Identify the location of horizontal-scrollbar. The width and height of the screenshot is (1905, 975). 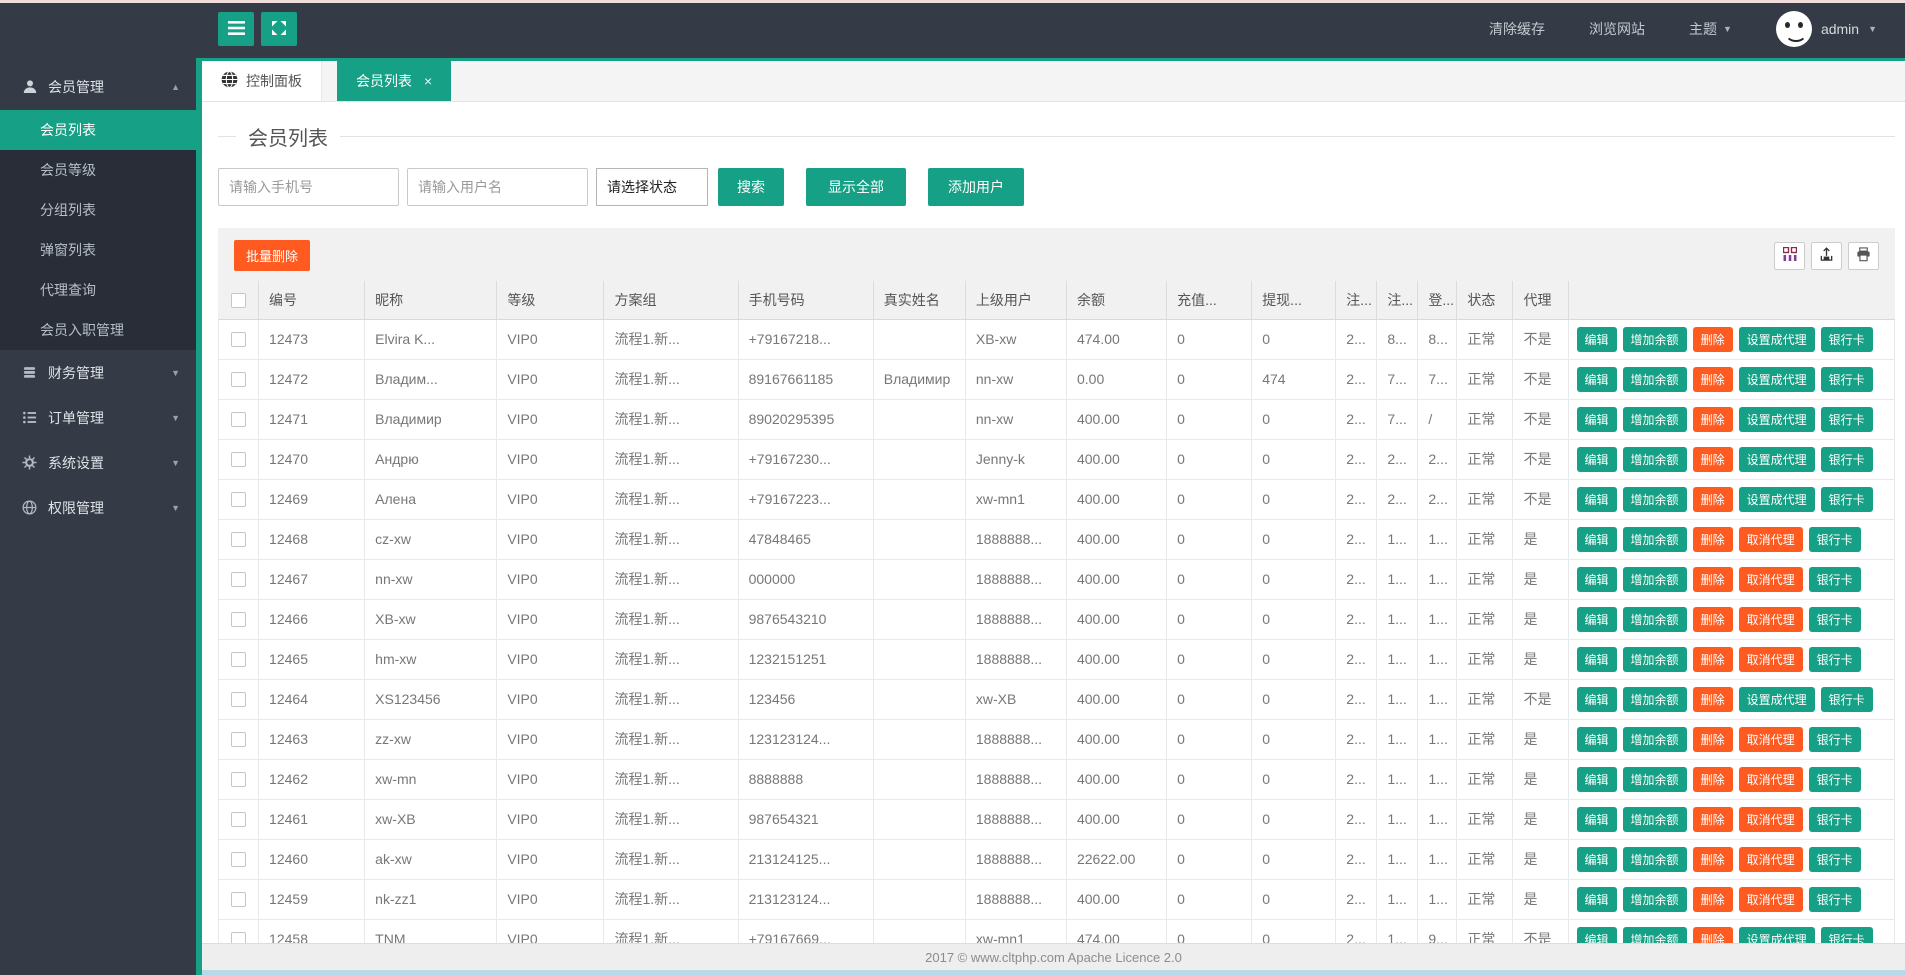
(1053, 972).